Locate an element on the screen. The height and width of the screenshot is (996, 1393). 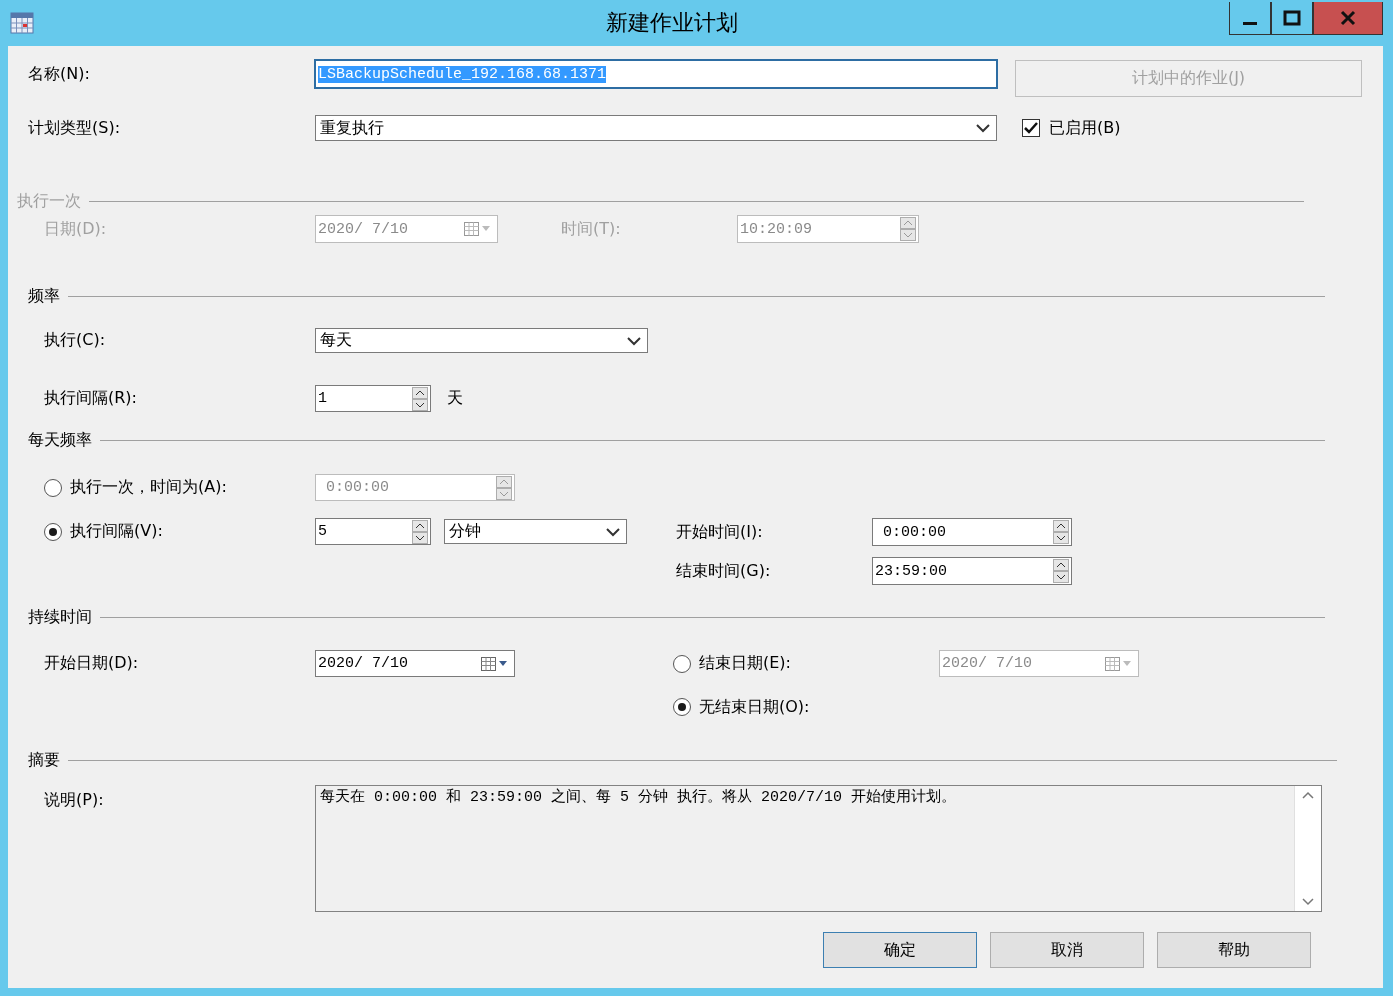
chevron-up-icon is located at coordinates (1308, 795).